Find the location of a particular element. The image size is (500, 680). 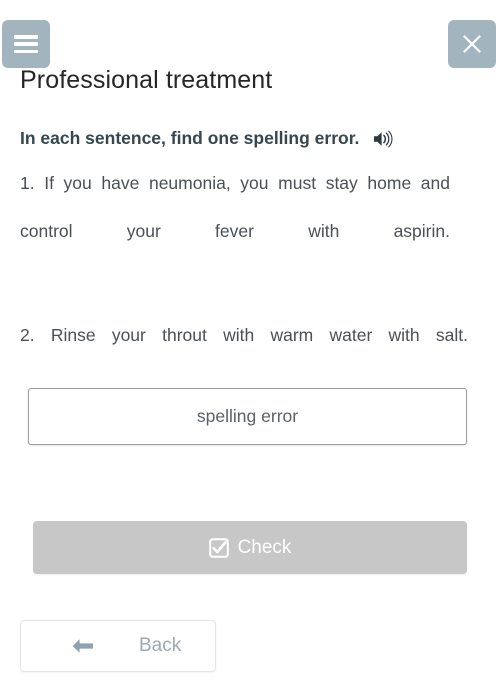

back-button-label: Back is located at coordinates (160, 645).